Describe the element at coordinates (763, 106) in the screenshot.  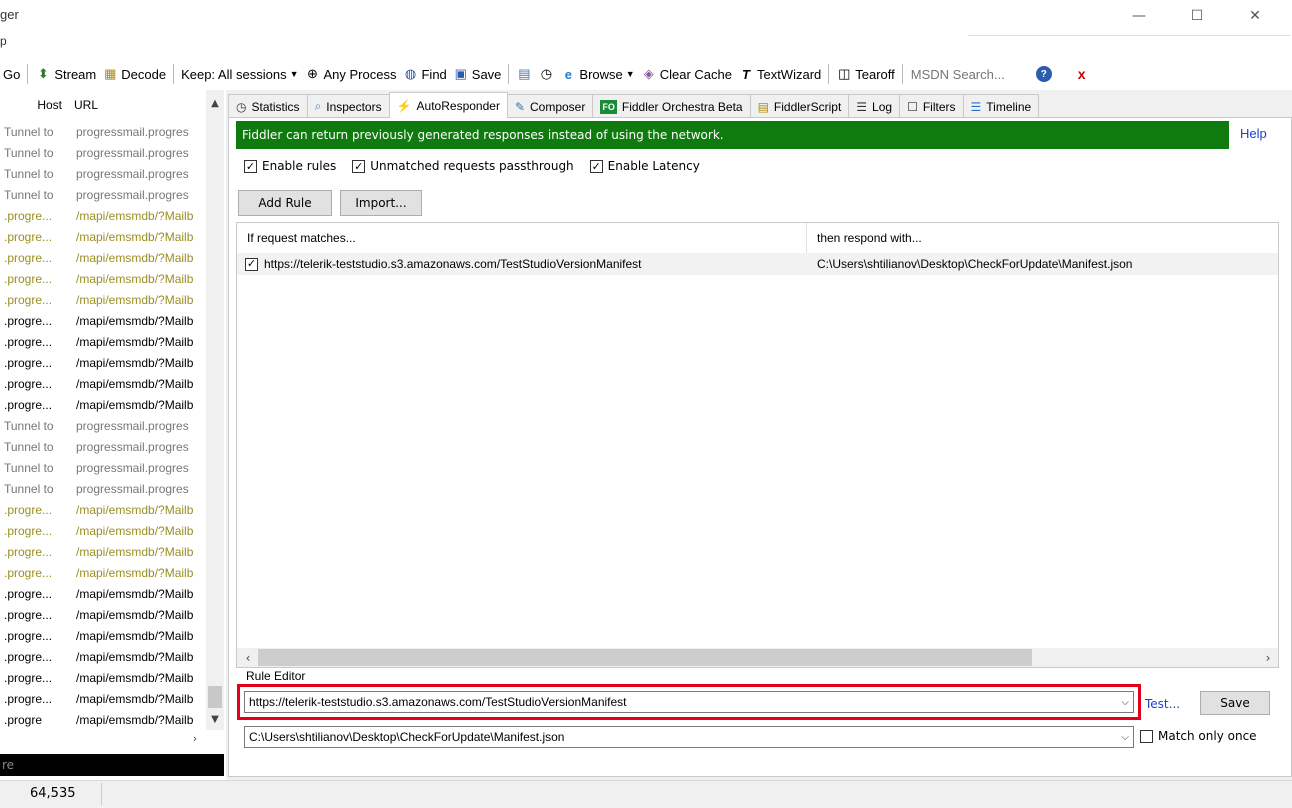
I see `script-icon: ▤` at that location.